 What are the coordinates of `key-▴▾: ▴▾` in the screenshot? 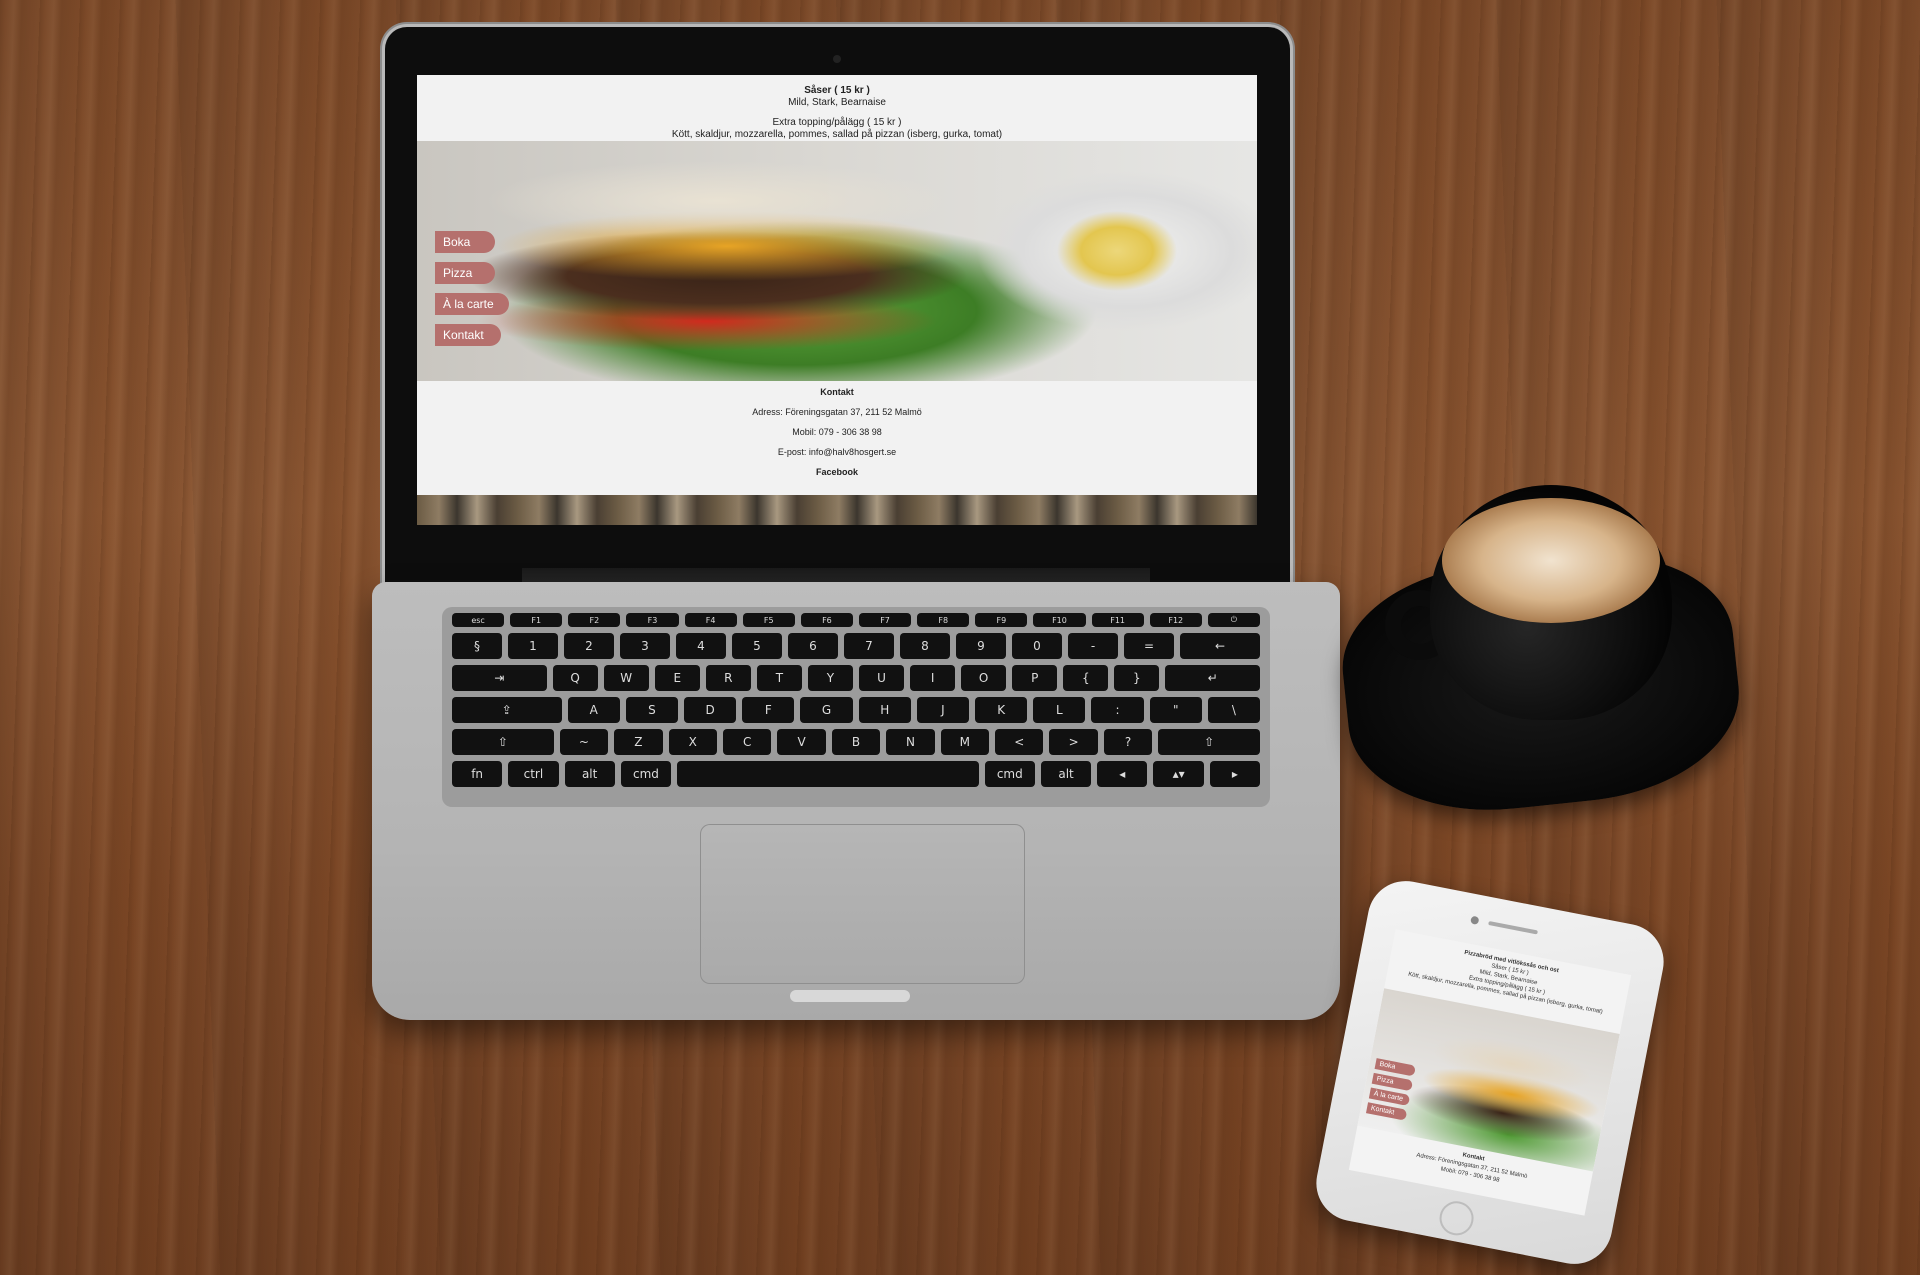 It's located at (1178, 774).